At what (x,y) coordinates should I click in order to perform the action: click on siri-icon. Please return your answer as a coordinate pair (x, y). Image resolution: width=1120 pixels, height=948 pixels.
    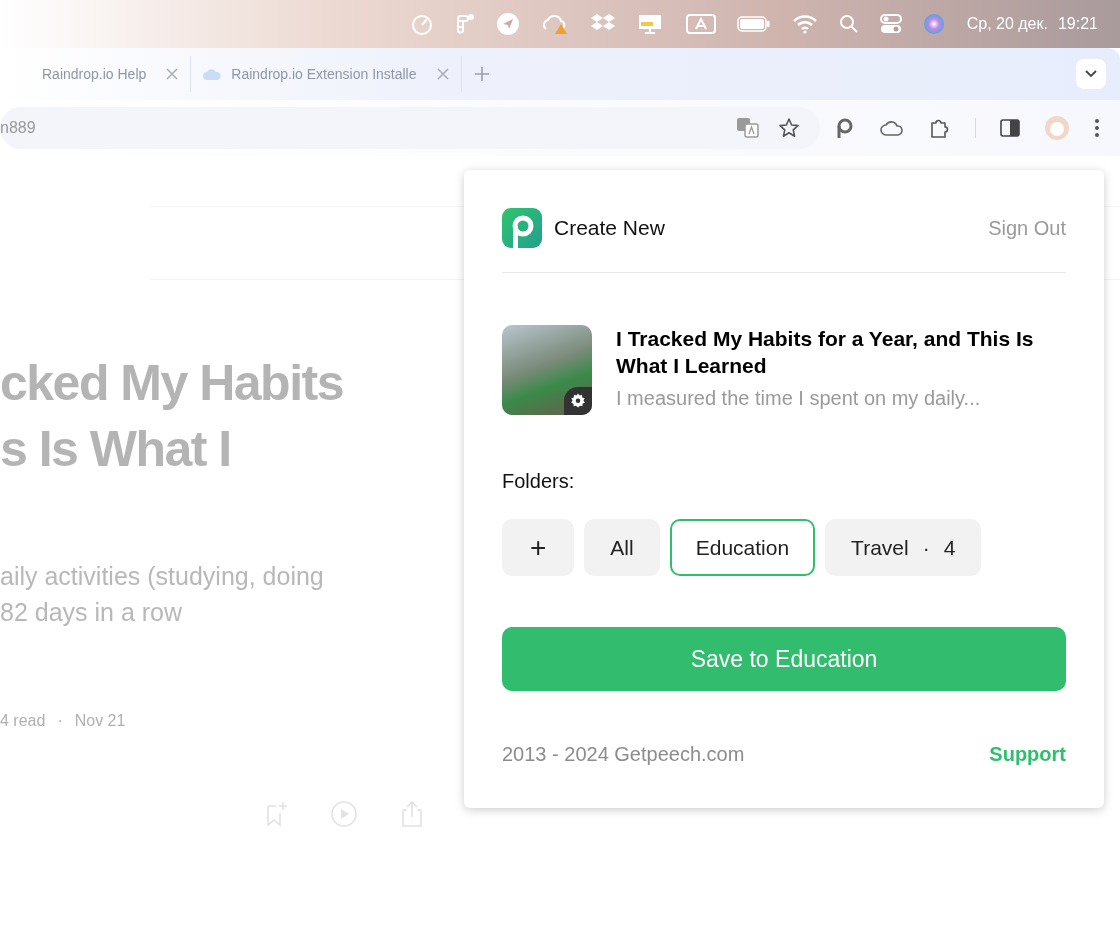
    Looking at the image, I should click on (933, 24).